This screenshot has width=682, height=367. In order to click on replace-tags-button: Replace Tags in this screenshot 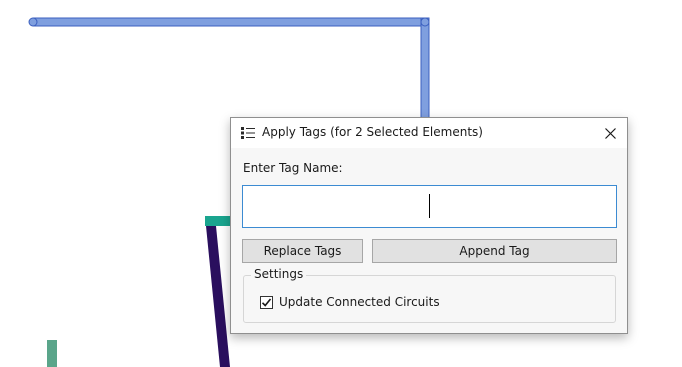, I will do `click(302, 251)`.